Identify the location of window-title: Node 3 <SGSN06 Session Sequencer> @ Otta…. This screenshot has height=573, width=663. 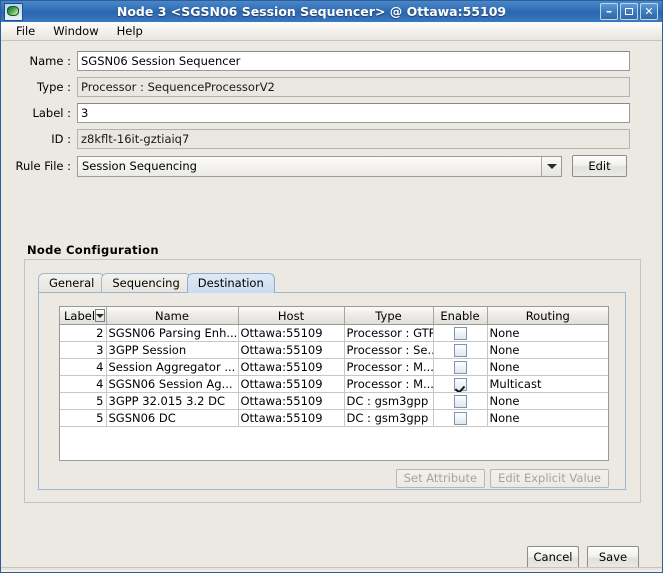
(311, 11).